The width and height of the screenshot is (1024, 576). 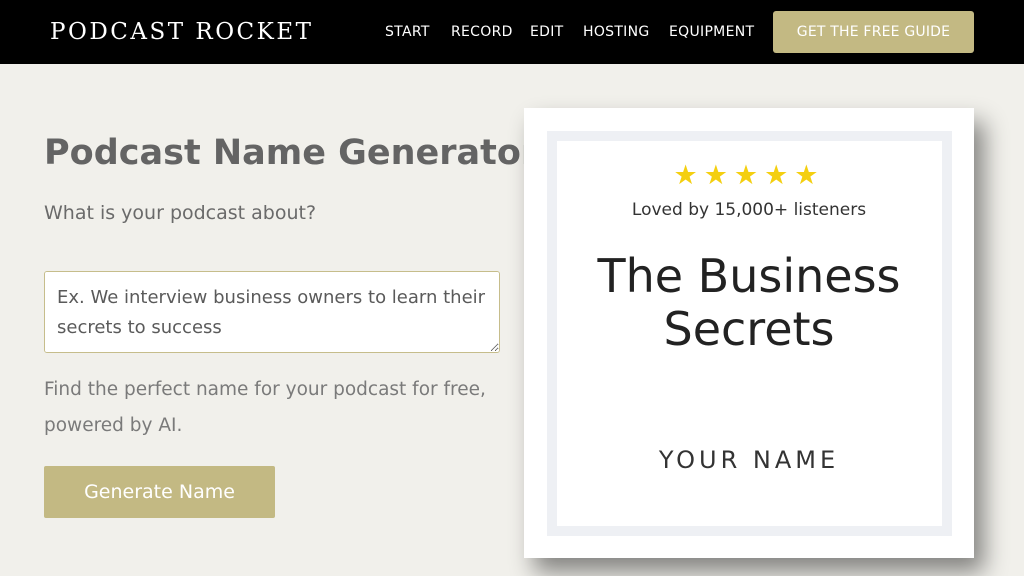 What do you see at coordinates (159, 492) in the screenshot?
I see `generate-name-button: Generate Name` at bounding box center [159, 492].